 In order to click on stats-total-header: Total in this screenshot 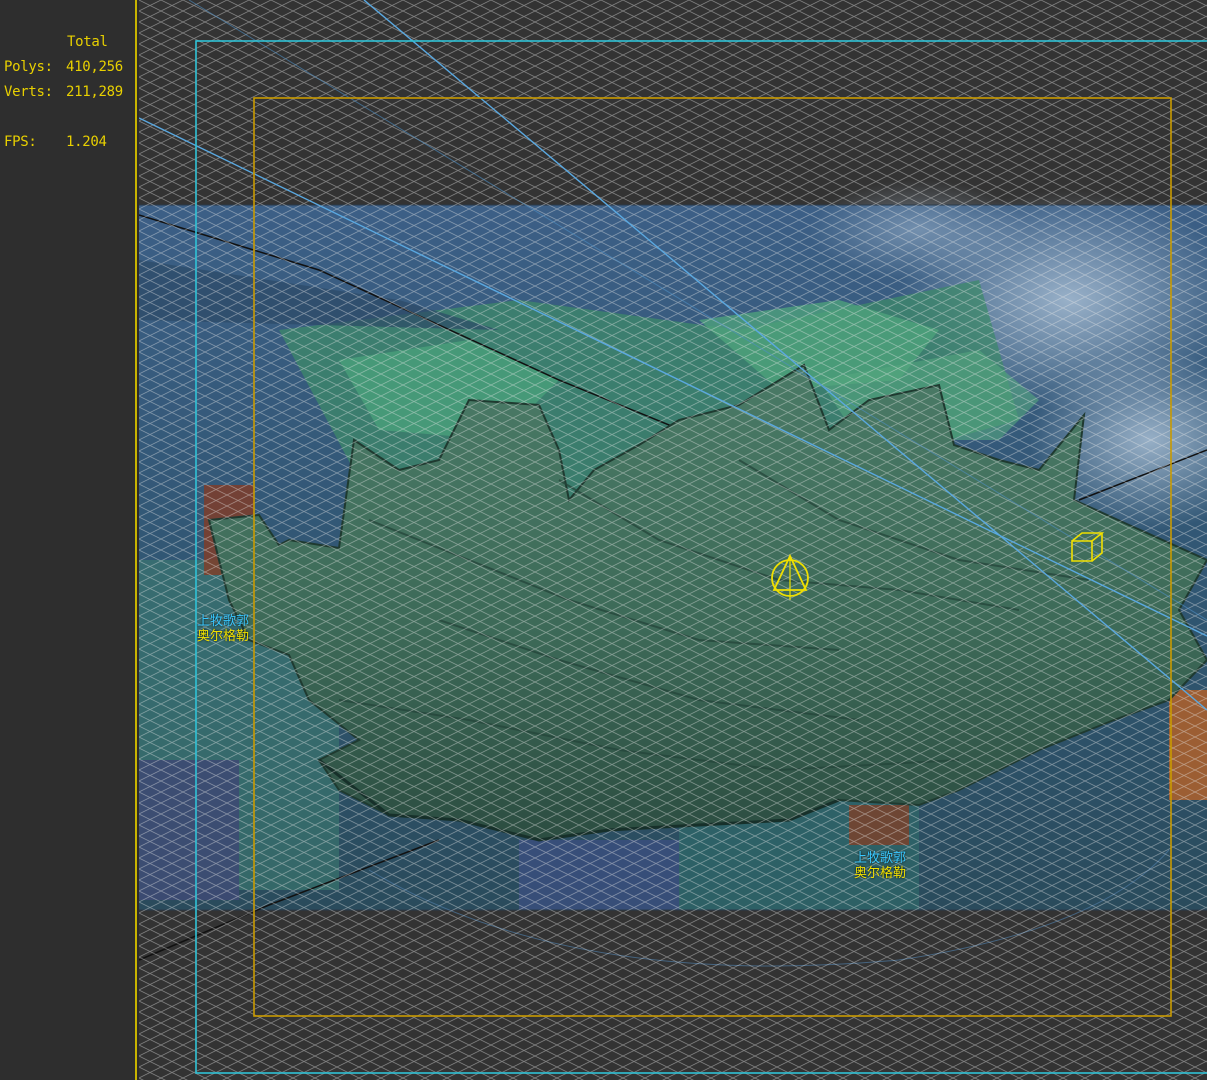, I will do `click(87, 42)`.